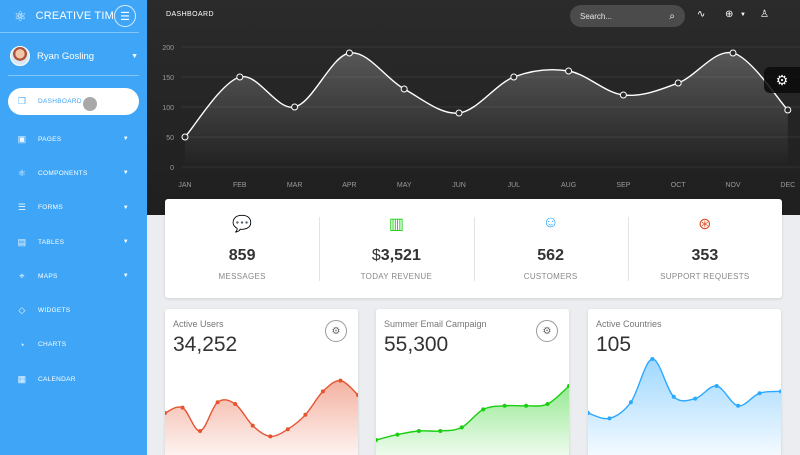  I want to click on card-active-users: Active Users 34,252 ⚙, so click(261, 382).